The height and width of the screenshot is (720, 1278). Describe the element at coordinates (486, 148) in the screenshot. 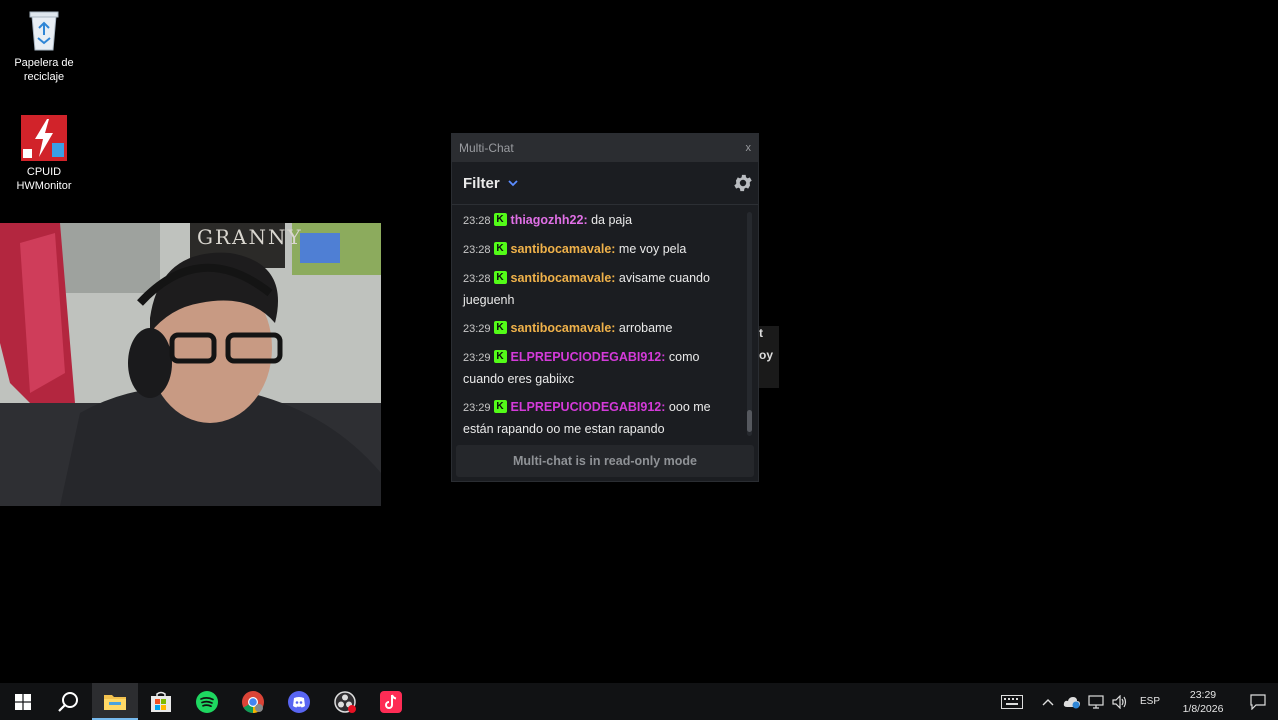

I see `multichat-title: Multi-Chat` at that location.